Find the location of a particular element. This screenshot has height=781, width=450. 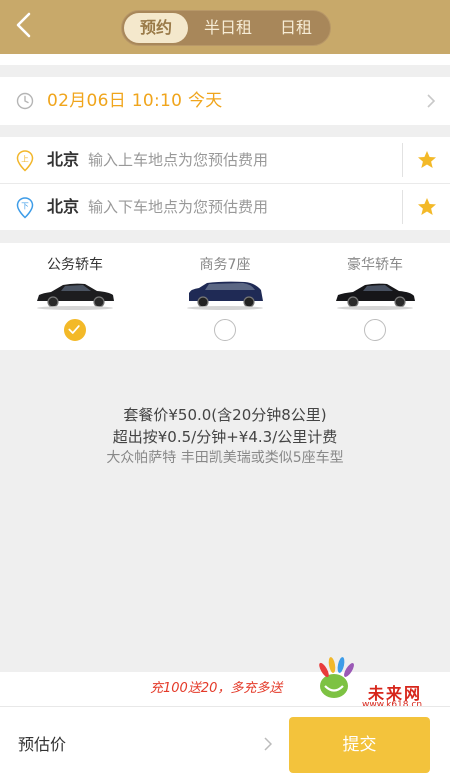

dropoff-address-input: 输入下车地点为您预估费用 is located at coordinates (178, 207).